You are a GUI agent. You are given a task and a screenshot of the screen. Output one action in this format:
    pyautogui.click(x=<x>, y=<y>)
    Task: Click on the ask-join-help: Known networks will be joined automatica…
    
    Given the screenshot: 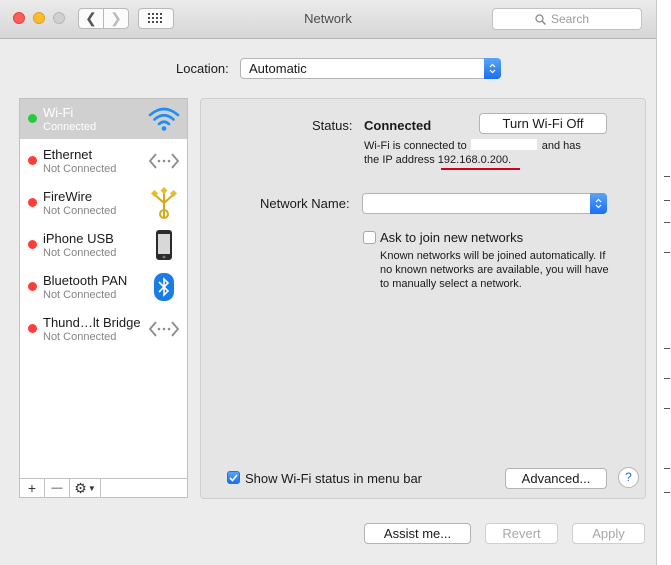 What is the action you would take?
    pyautogui.click(x=500, y=270)
    